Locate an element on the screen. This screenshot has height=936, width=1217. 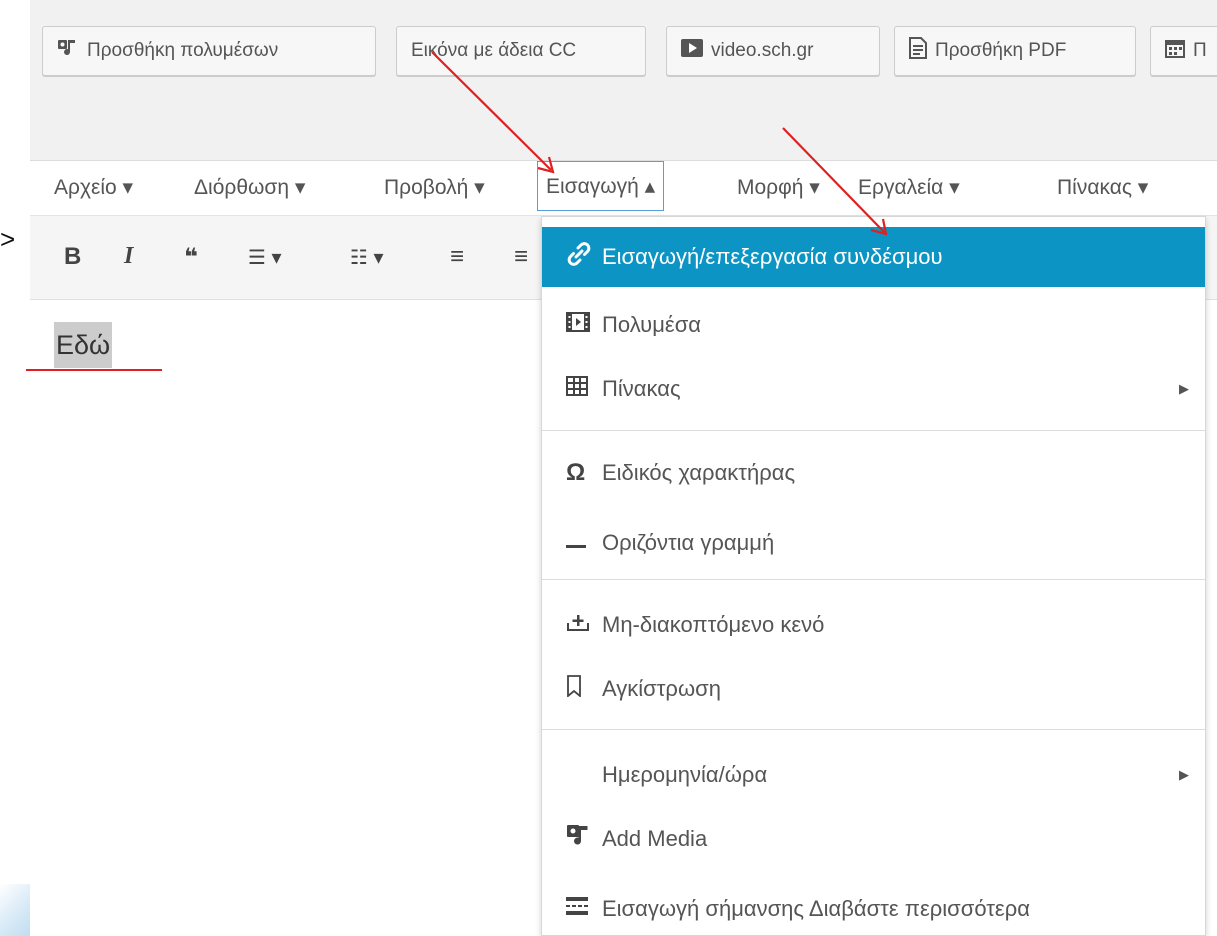
read-more-label: Εισαγωγή σήμανσης Διαβάστε περισσότερα is located at coordinates (816, 908).